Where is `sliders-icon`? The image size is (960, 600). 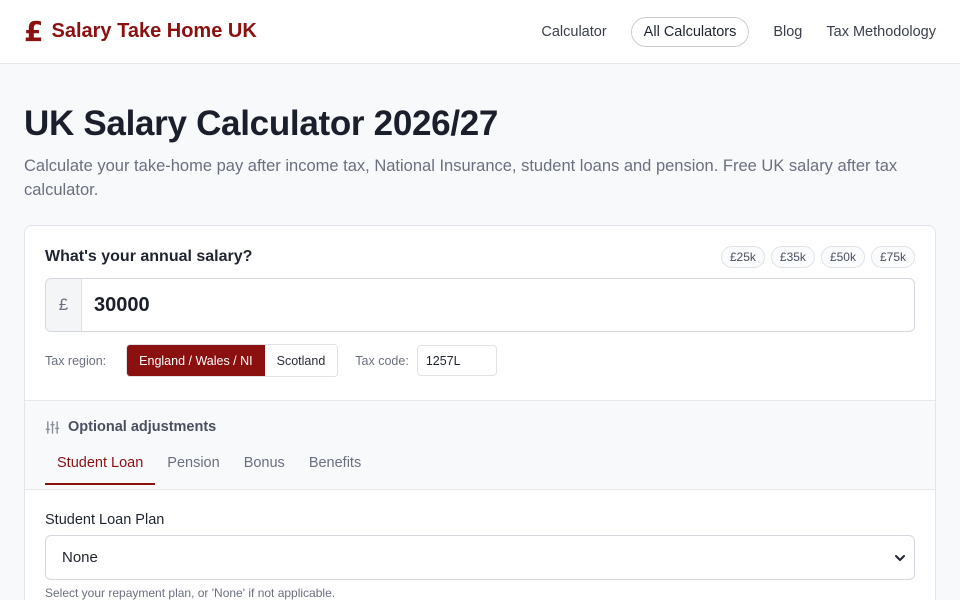
sliders-icon is located at coordinates (52, 427).